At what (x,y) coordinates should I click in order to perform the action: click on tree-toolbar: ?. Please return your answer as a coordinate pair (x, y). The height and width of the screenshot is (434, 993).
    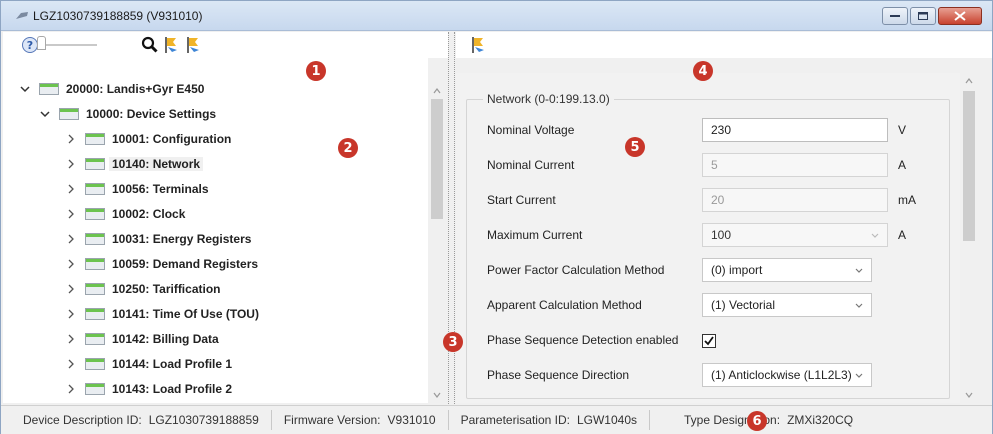
    Looking at the image, I should click on (225, 45).